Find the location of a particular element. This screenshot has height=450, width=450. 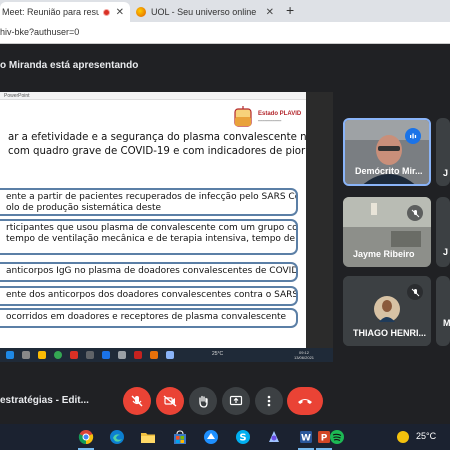

file-explorer-icon is located at coordinates (148, 438).